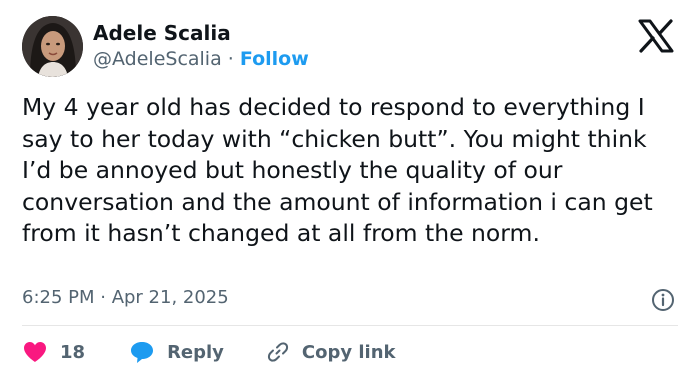 Image resolution: width=700 pixels, height=379 pixels. I want to click on timestamp-link: 6:25 PM · Apr 21, 2025, so click(125, 297).